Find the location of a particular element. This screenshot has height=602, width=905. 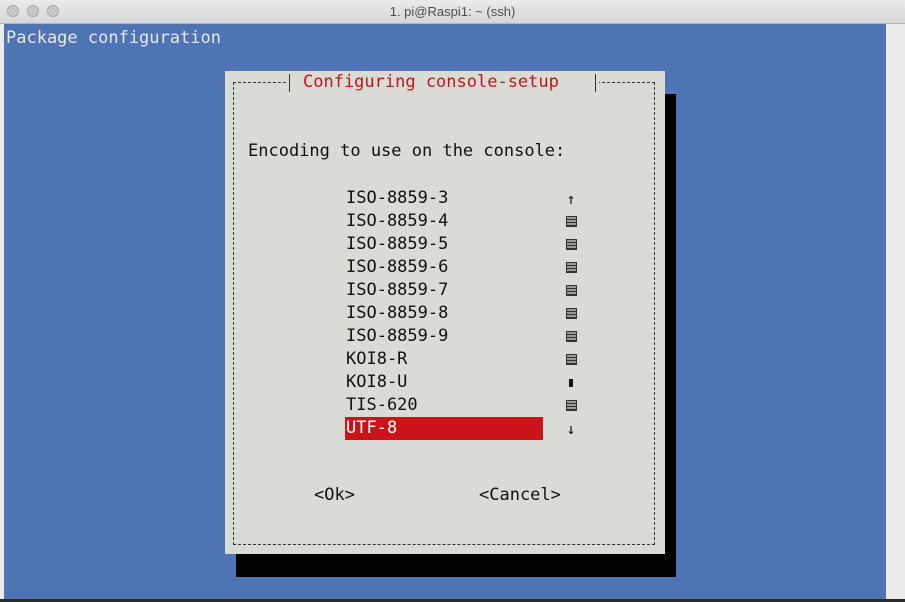

encoding-option: ISO-8859-9 is located at coordinates (444, 336).